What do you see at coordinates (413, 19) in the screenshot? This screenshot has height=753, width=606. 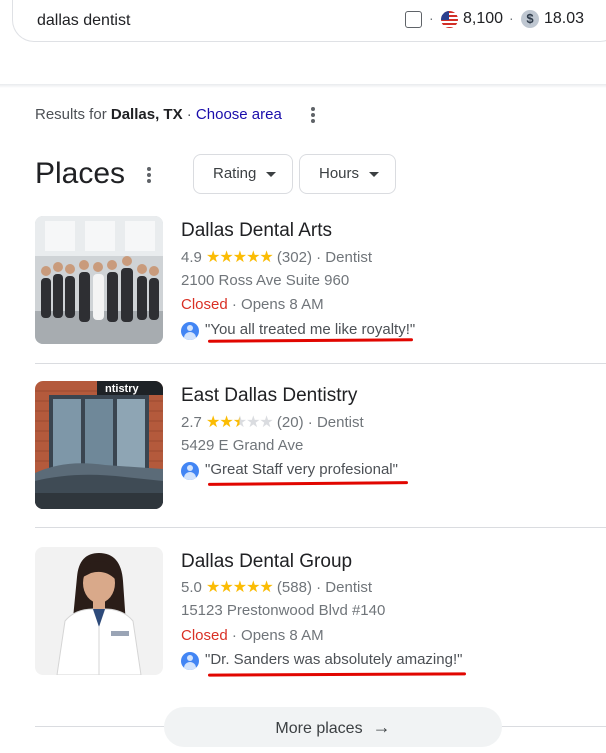 I see `keyword-checkbox` at bounding box center [413, 19].